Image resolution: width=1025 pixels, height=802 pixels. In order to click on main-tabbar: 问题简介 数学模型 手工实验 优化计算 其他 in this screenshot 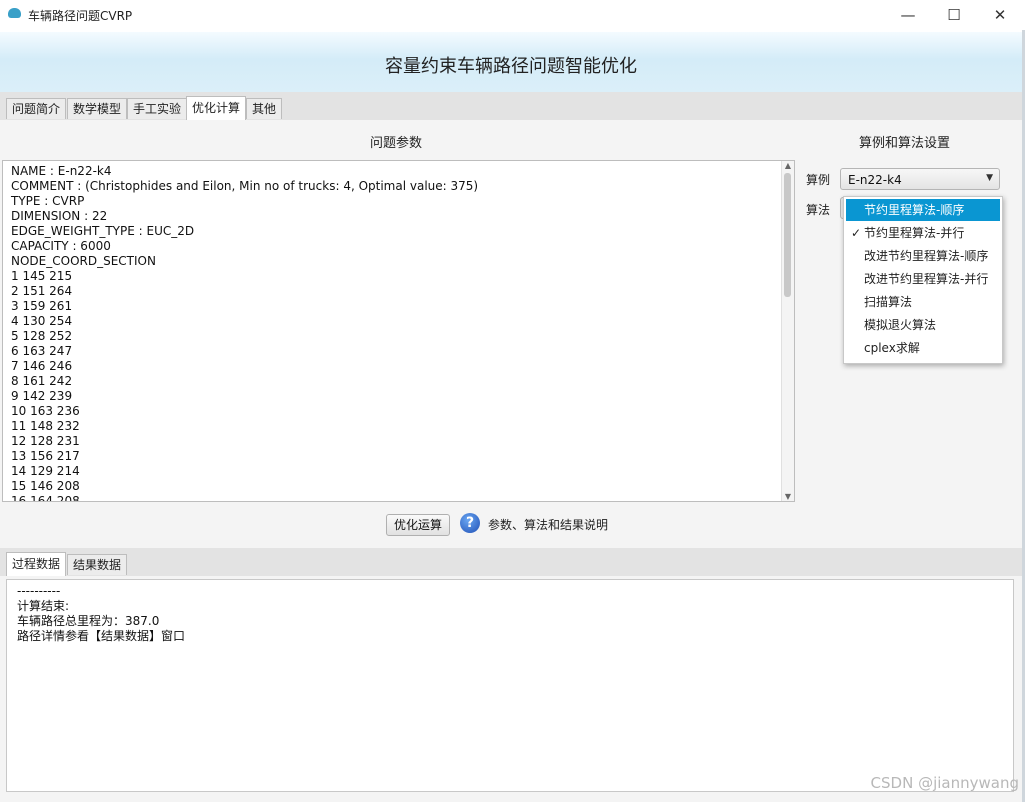, I will do `click(511, 106)`.